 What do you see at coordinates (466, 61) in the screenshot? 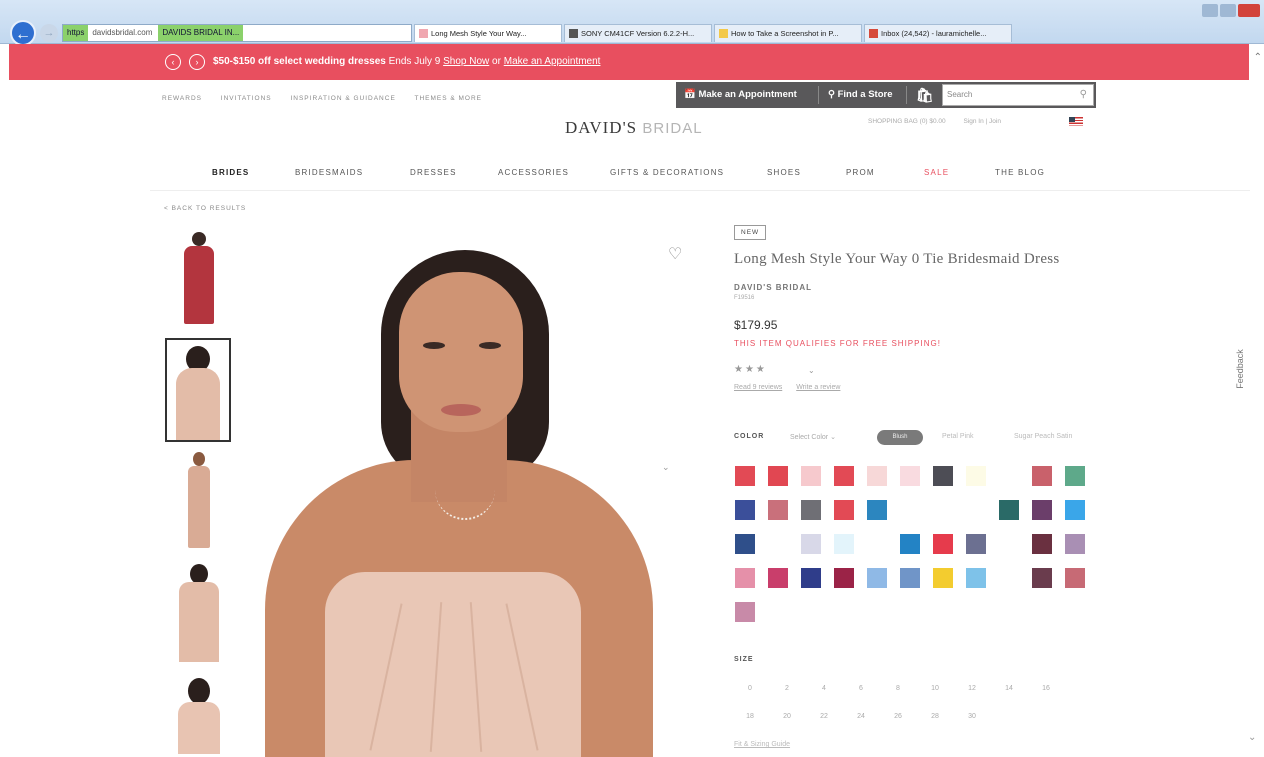
I see `shop-now-link: Shop Now` at bounding box center [466, 61].